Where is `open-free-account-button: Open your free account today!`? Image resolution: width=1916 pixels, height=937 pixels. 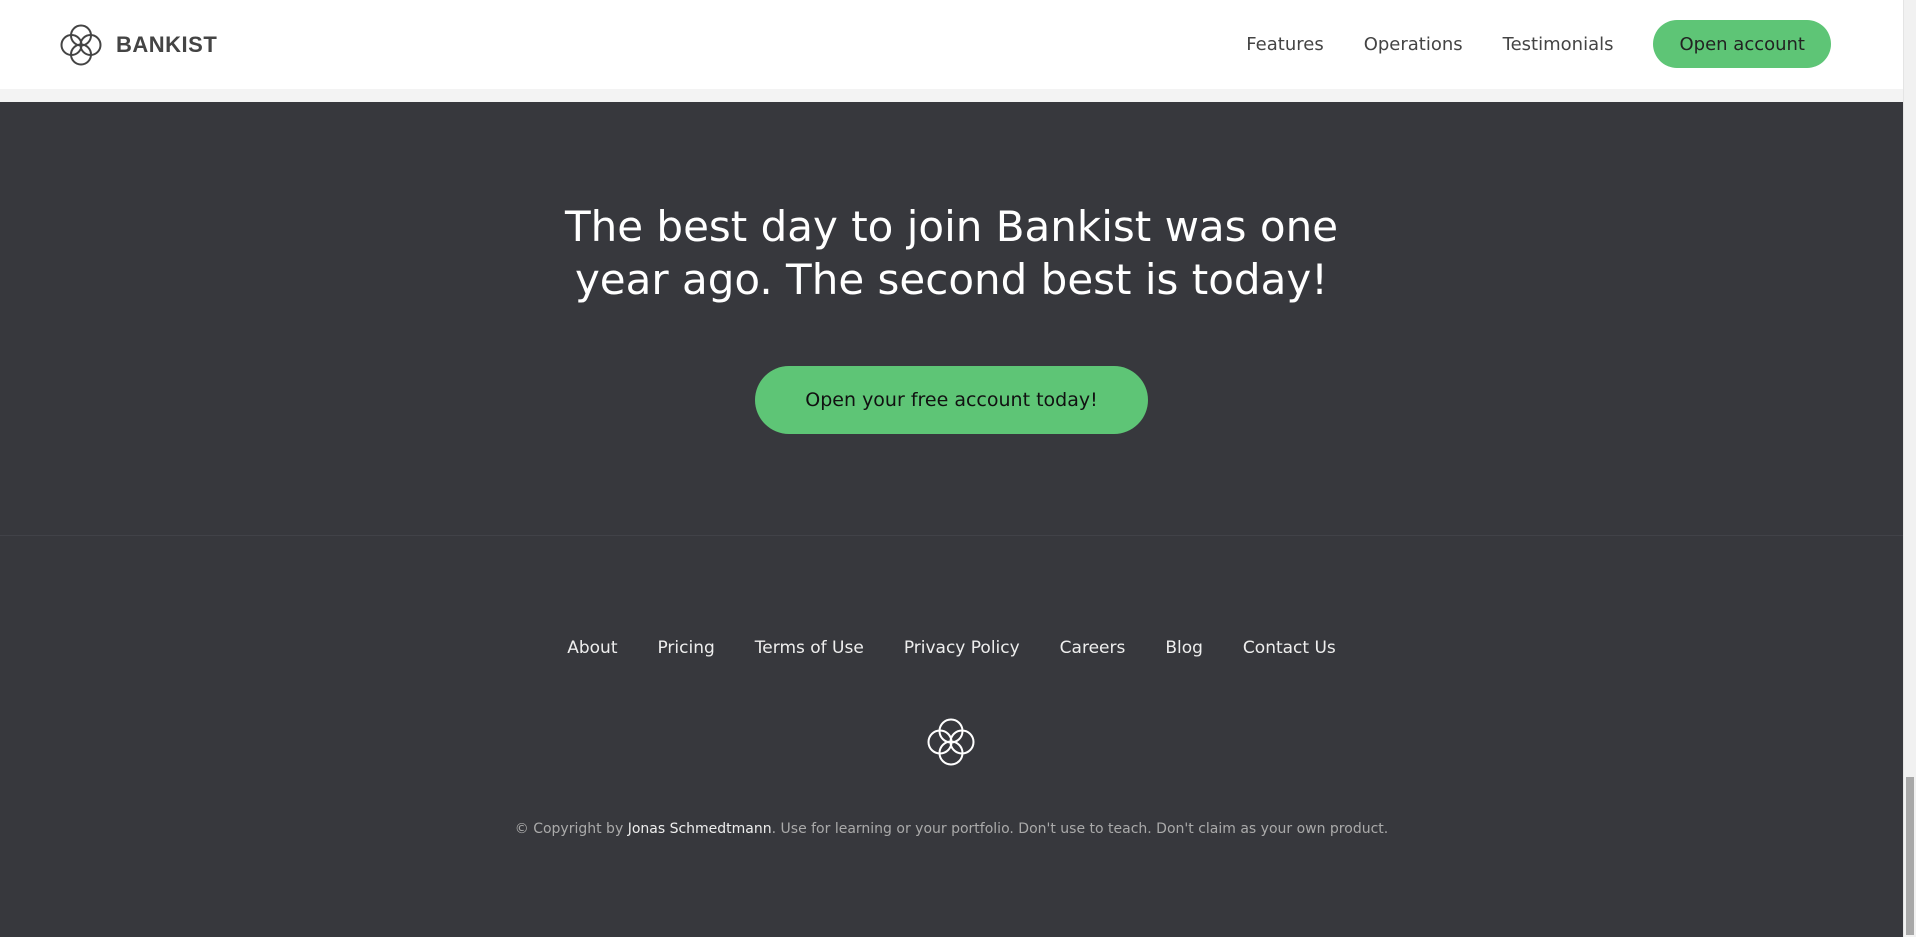 open-free-account-button: Open your free account today! is located at coordinates (951, 400).